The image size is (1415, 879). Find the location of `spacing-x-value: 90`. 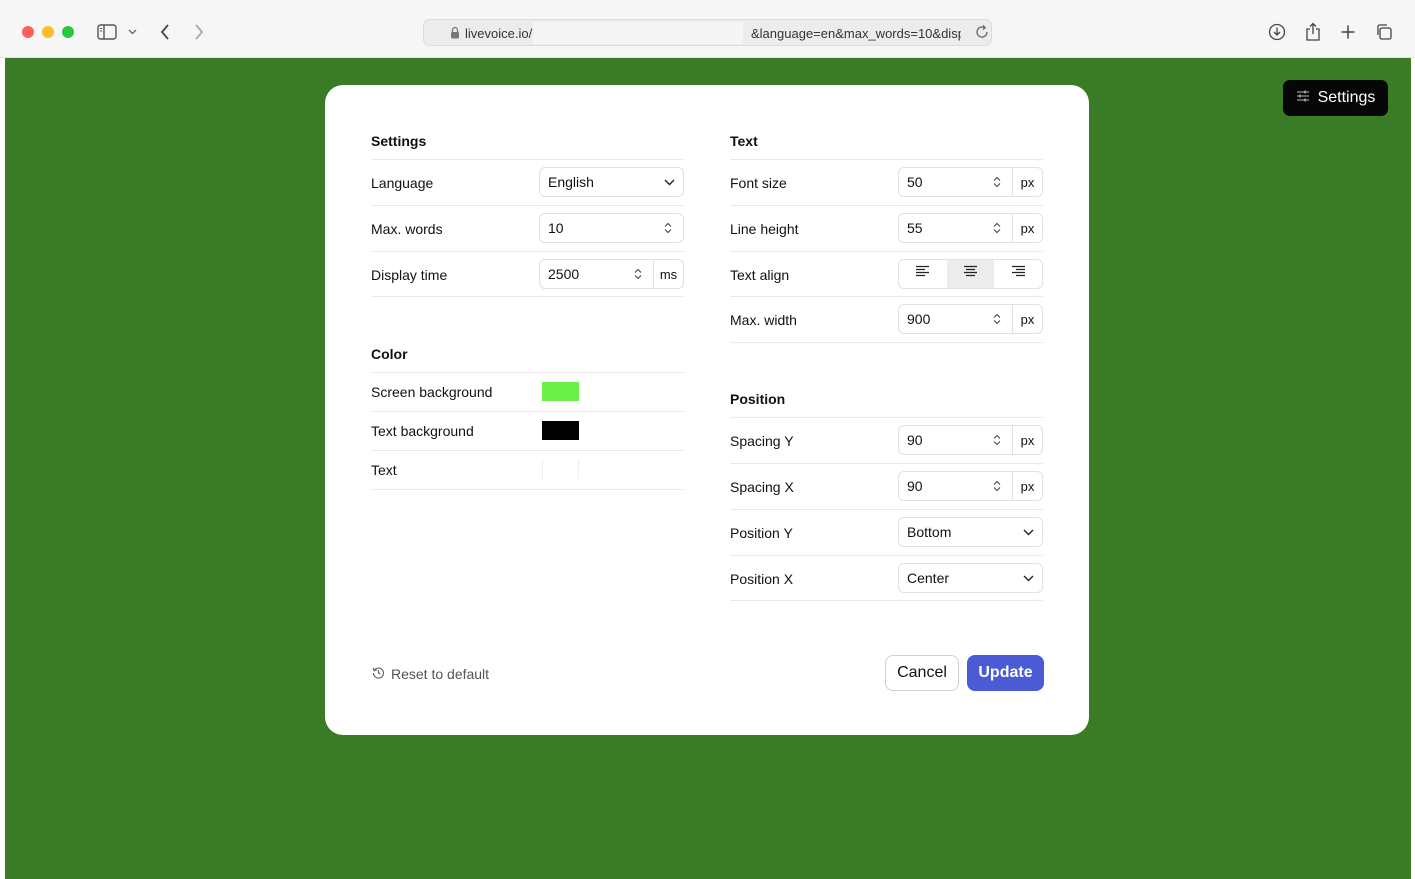

spacing-x-value: 90 is located at coordinates (915, 486).